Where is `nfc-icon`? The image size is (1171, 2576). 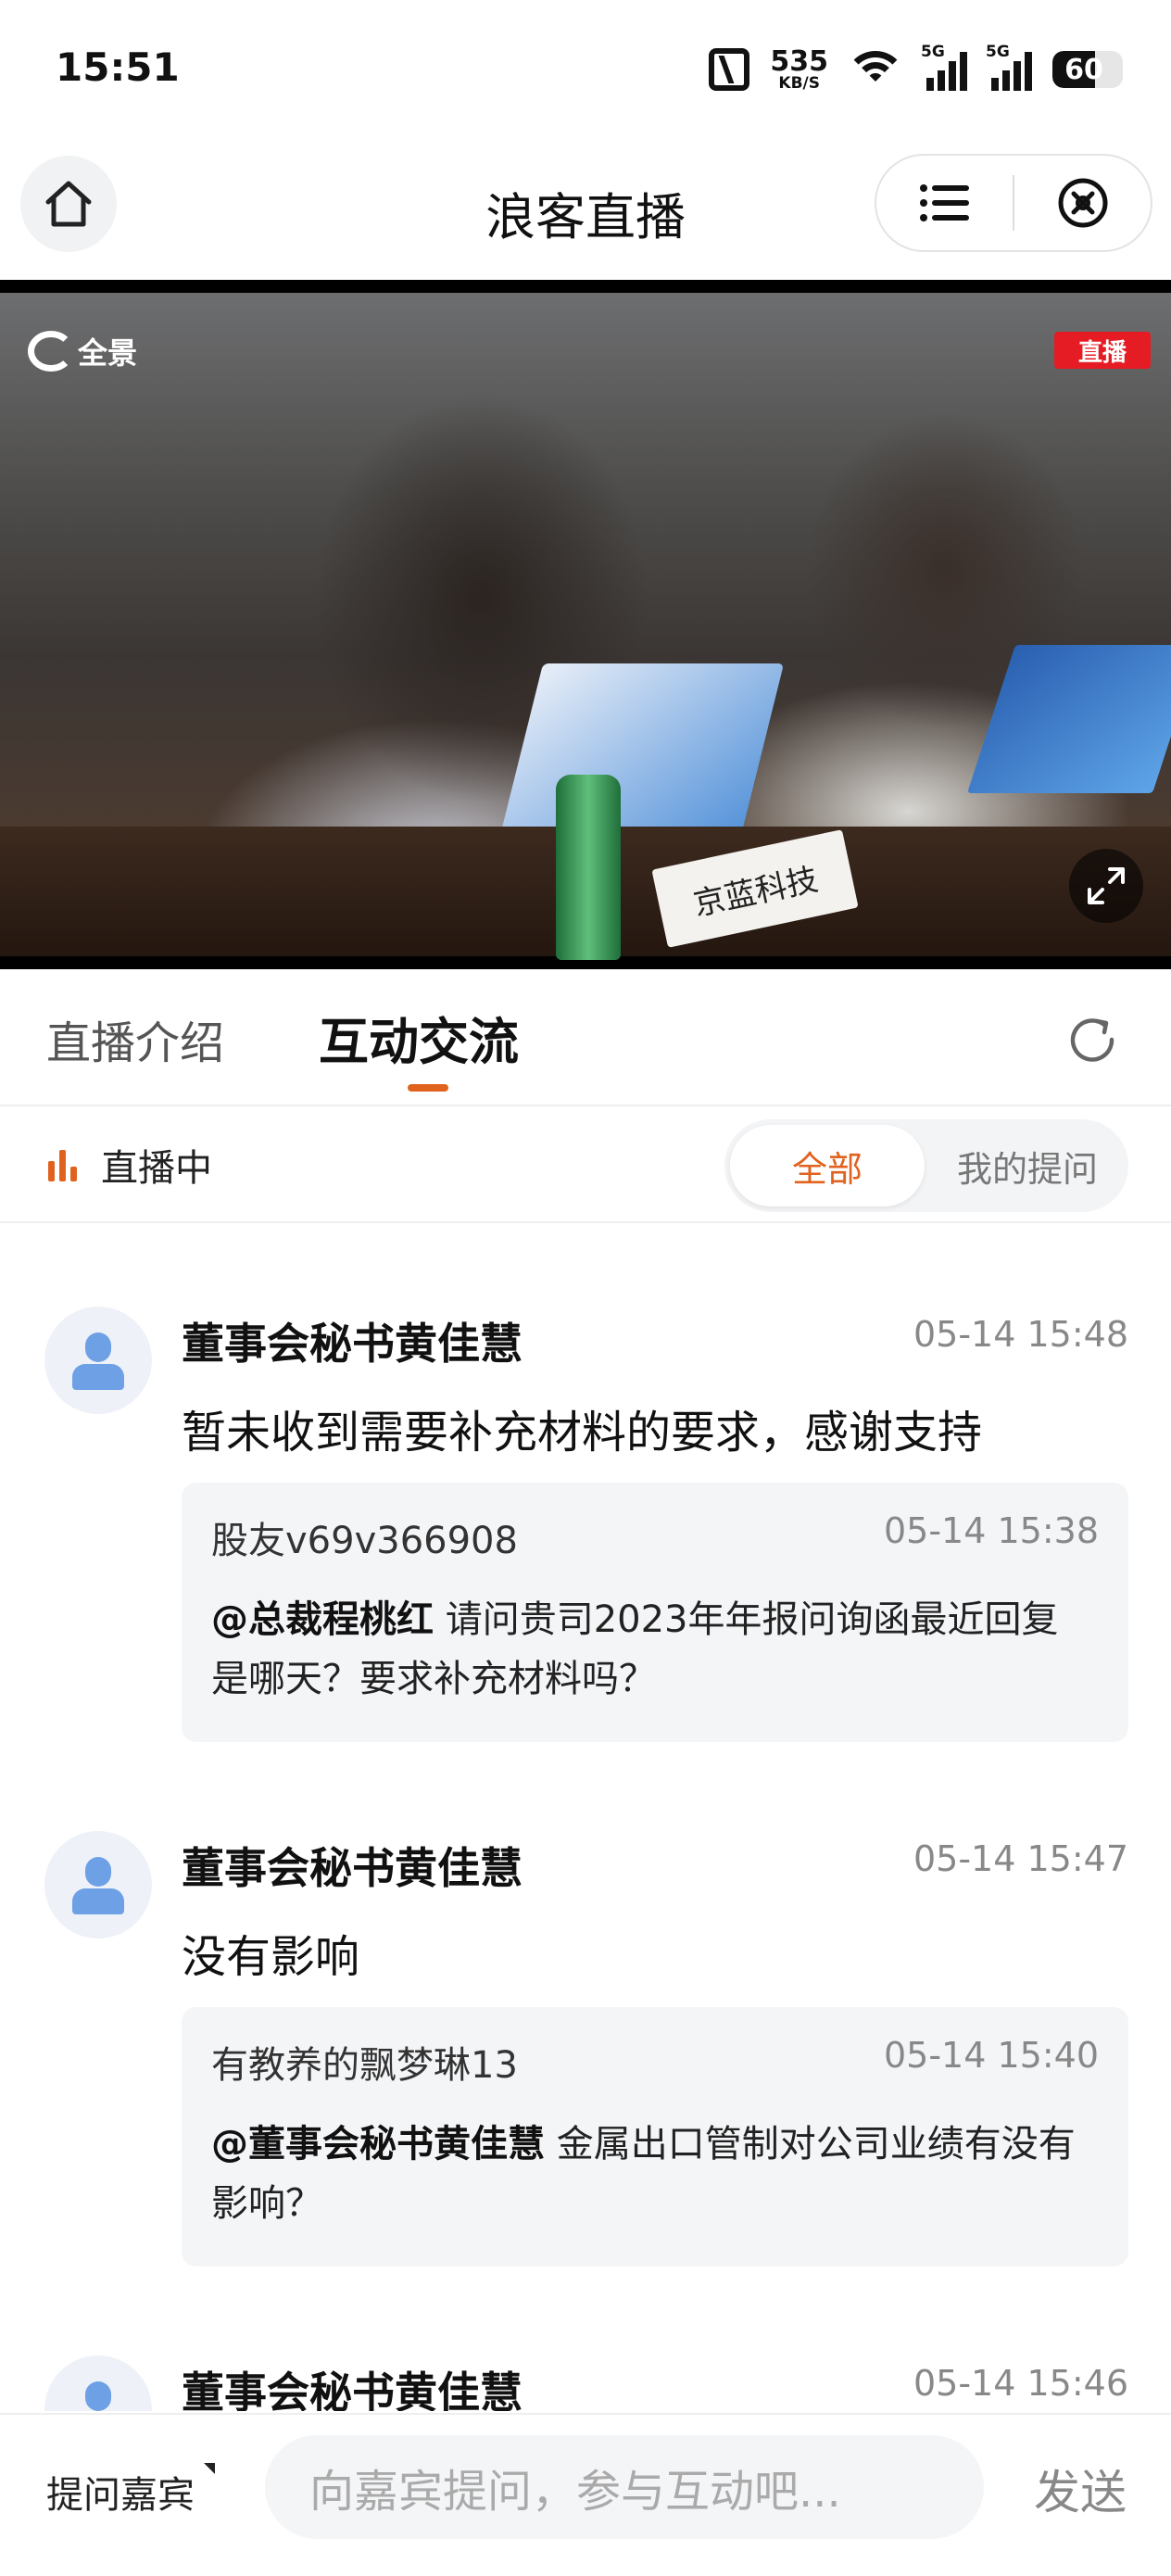 nfc-icon is located at coordinates (730, 69).